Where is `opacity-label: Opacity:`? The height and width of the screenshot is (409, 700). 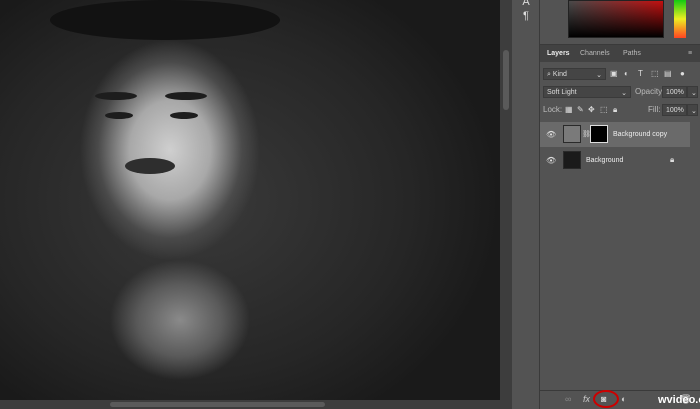
opacity-label: Opacity: is located at coordinates (650, 91).